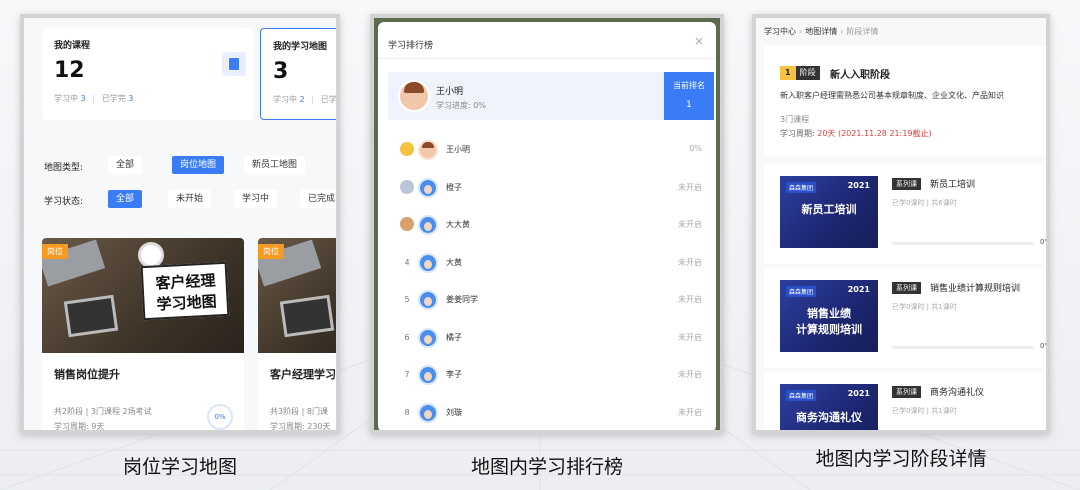 This screenshot has height=490, width=1080. What do you see at coordinates (185, 291) in the screenshot?
I see `cover-board: 客户经理 学习地图` at bounding box center [185, 291].